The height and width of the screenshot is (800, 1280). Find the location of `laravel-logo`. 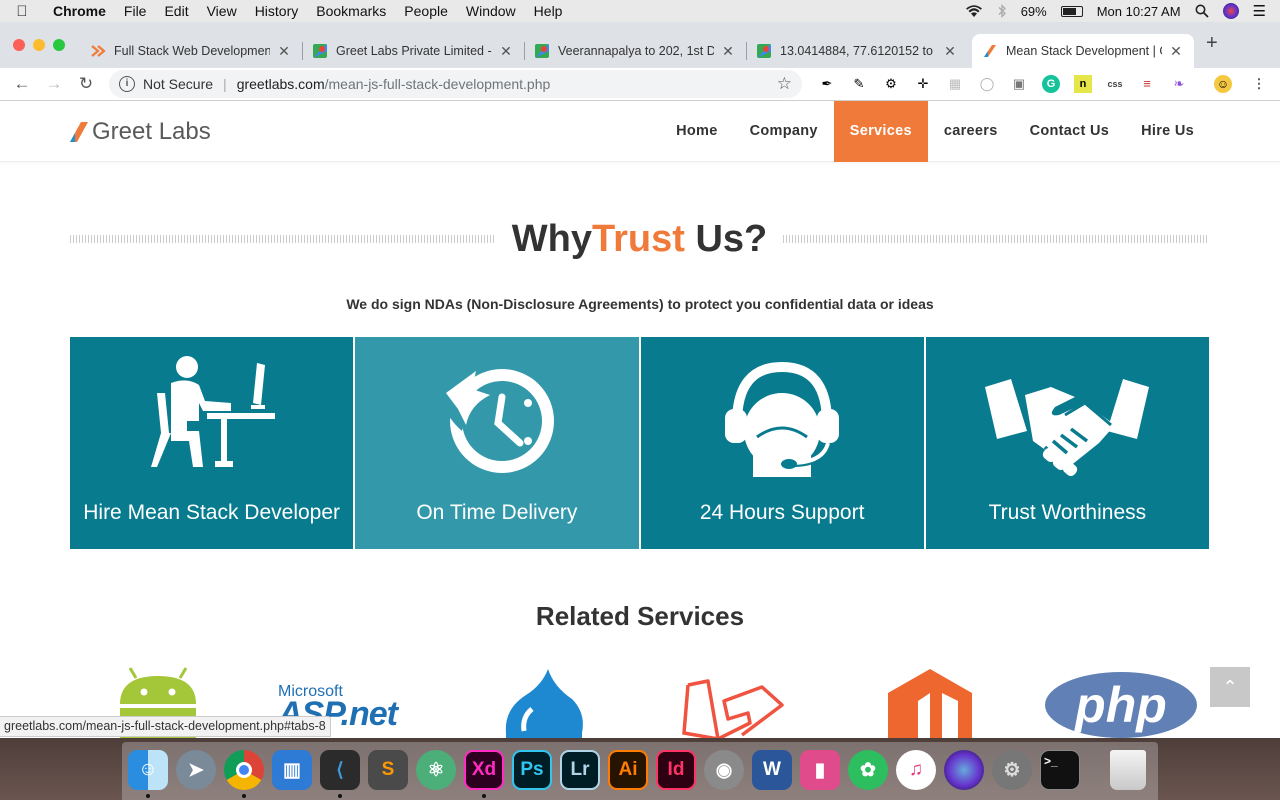

laravel-logo is located at coordinates (734, 708).